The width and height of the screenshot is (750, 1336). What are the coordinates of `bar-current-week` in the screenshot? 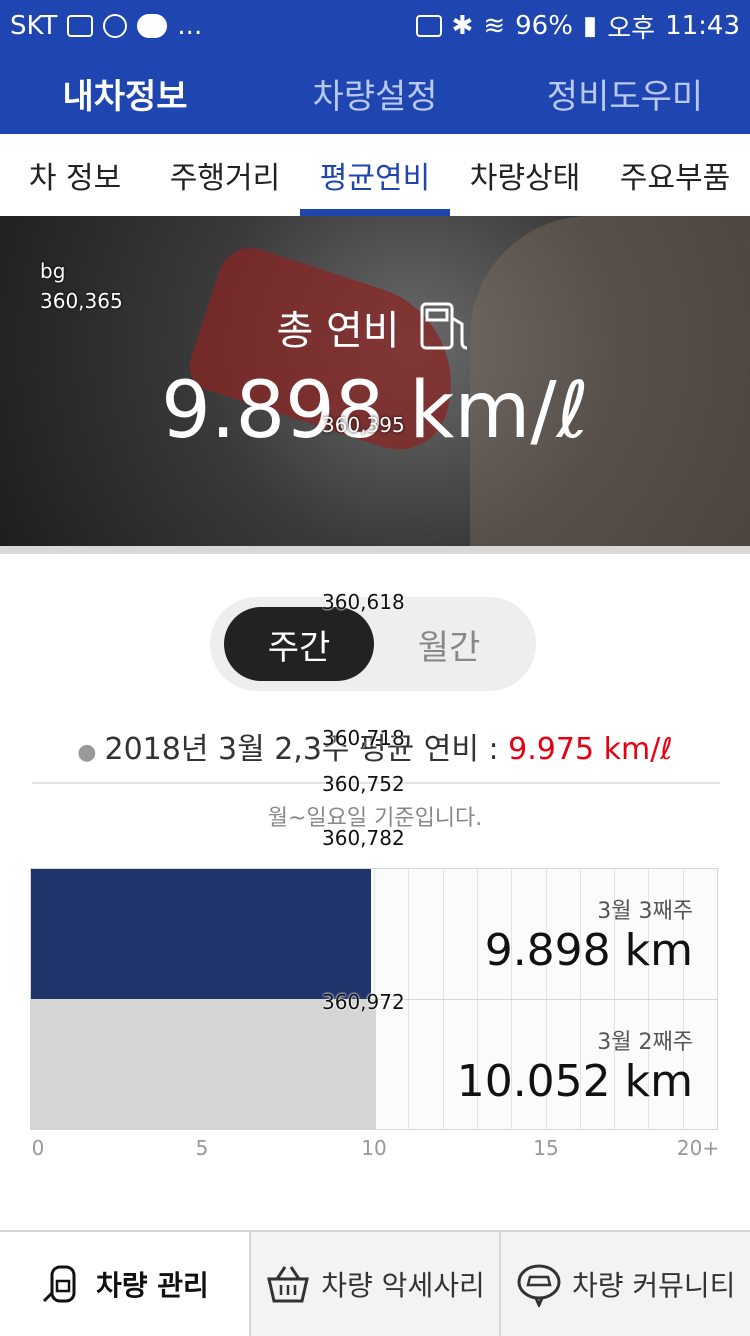 It's located at (201, 934).